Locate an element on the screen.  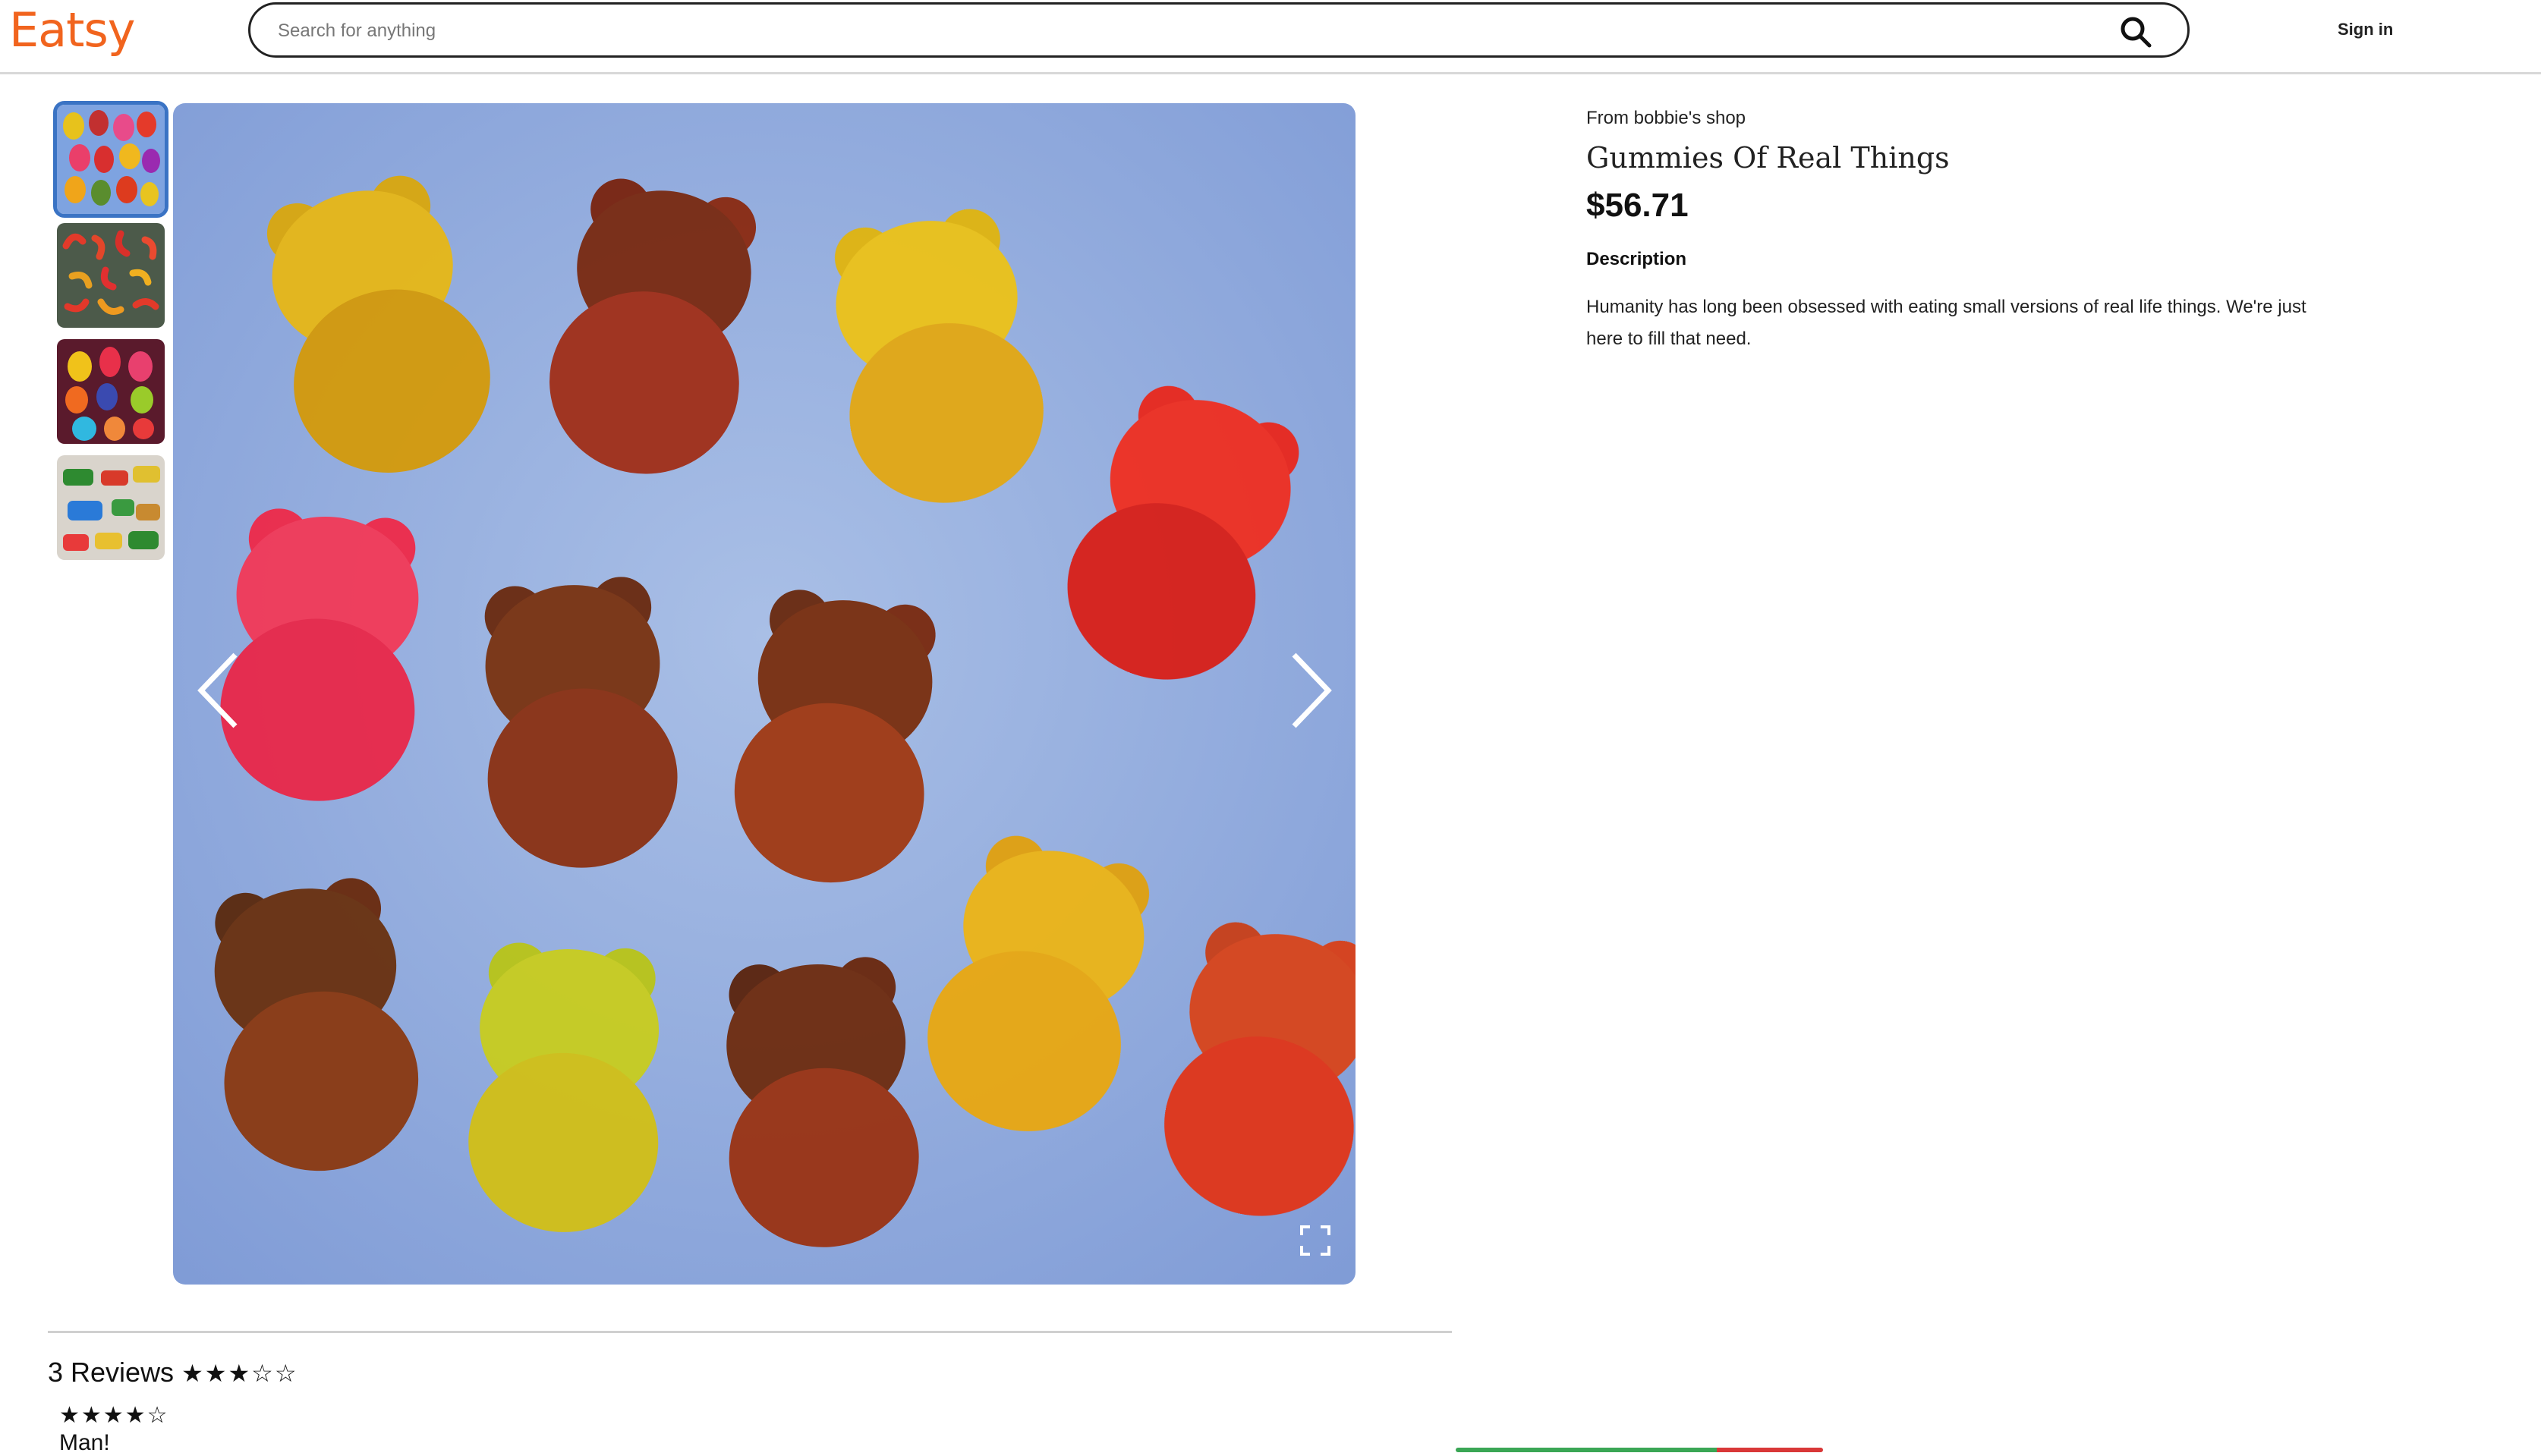
site-logo: Eatsy is located at coordinates (72, 30).